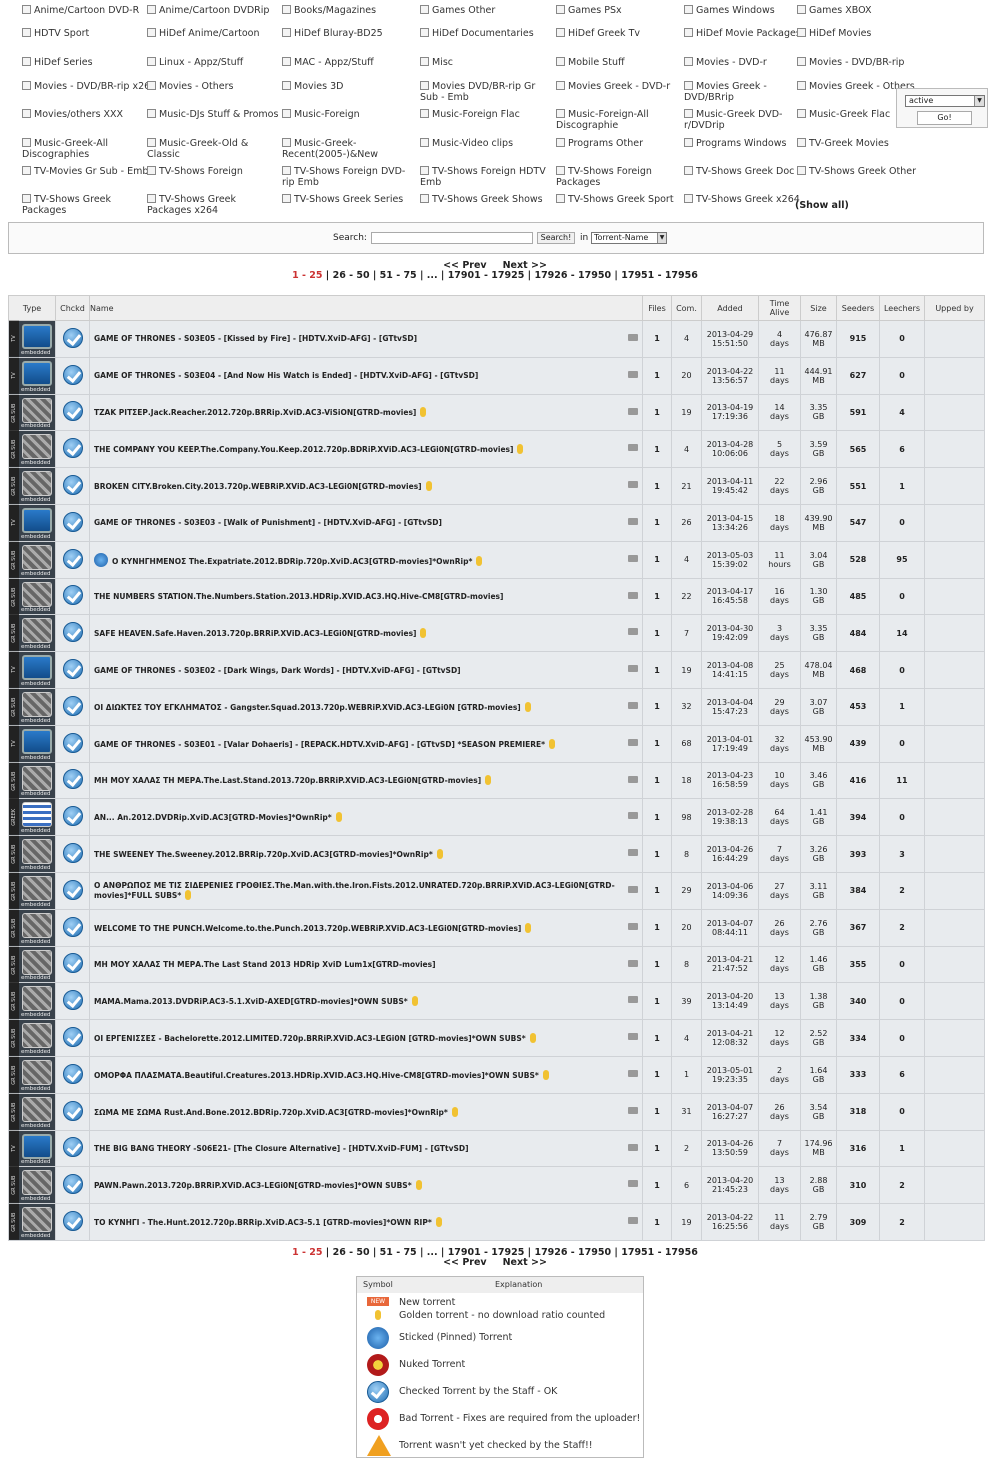 The image size is (990, 1467). What do you see at coordinates (487, 199) in the screenshot?
I see `category-checkbox: TV-Shows Greek Shows` at bounding box center [487, 199].